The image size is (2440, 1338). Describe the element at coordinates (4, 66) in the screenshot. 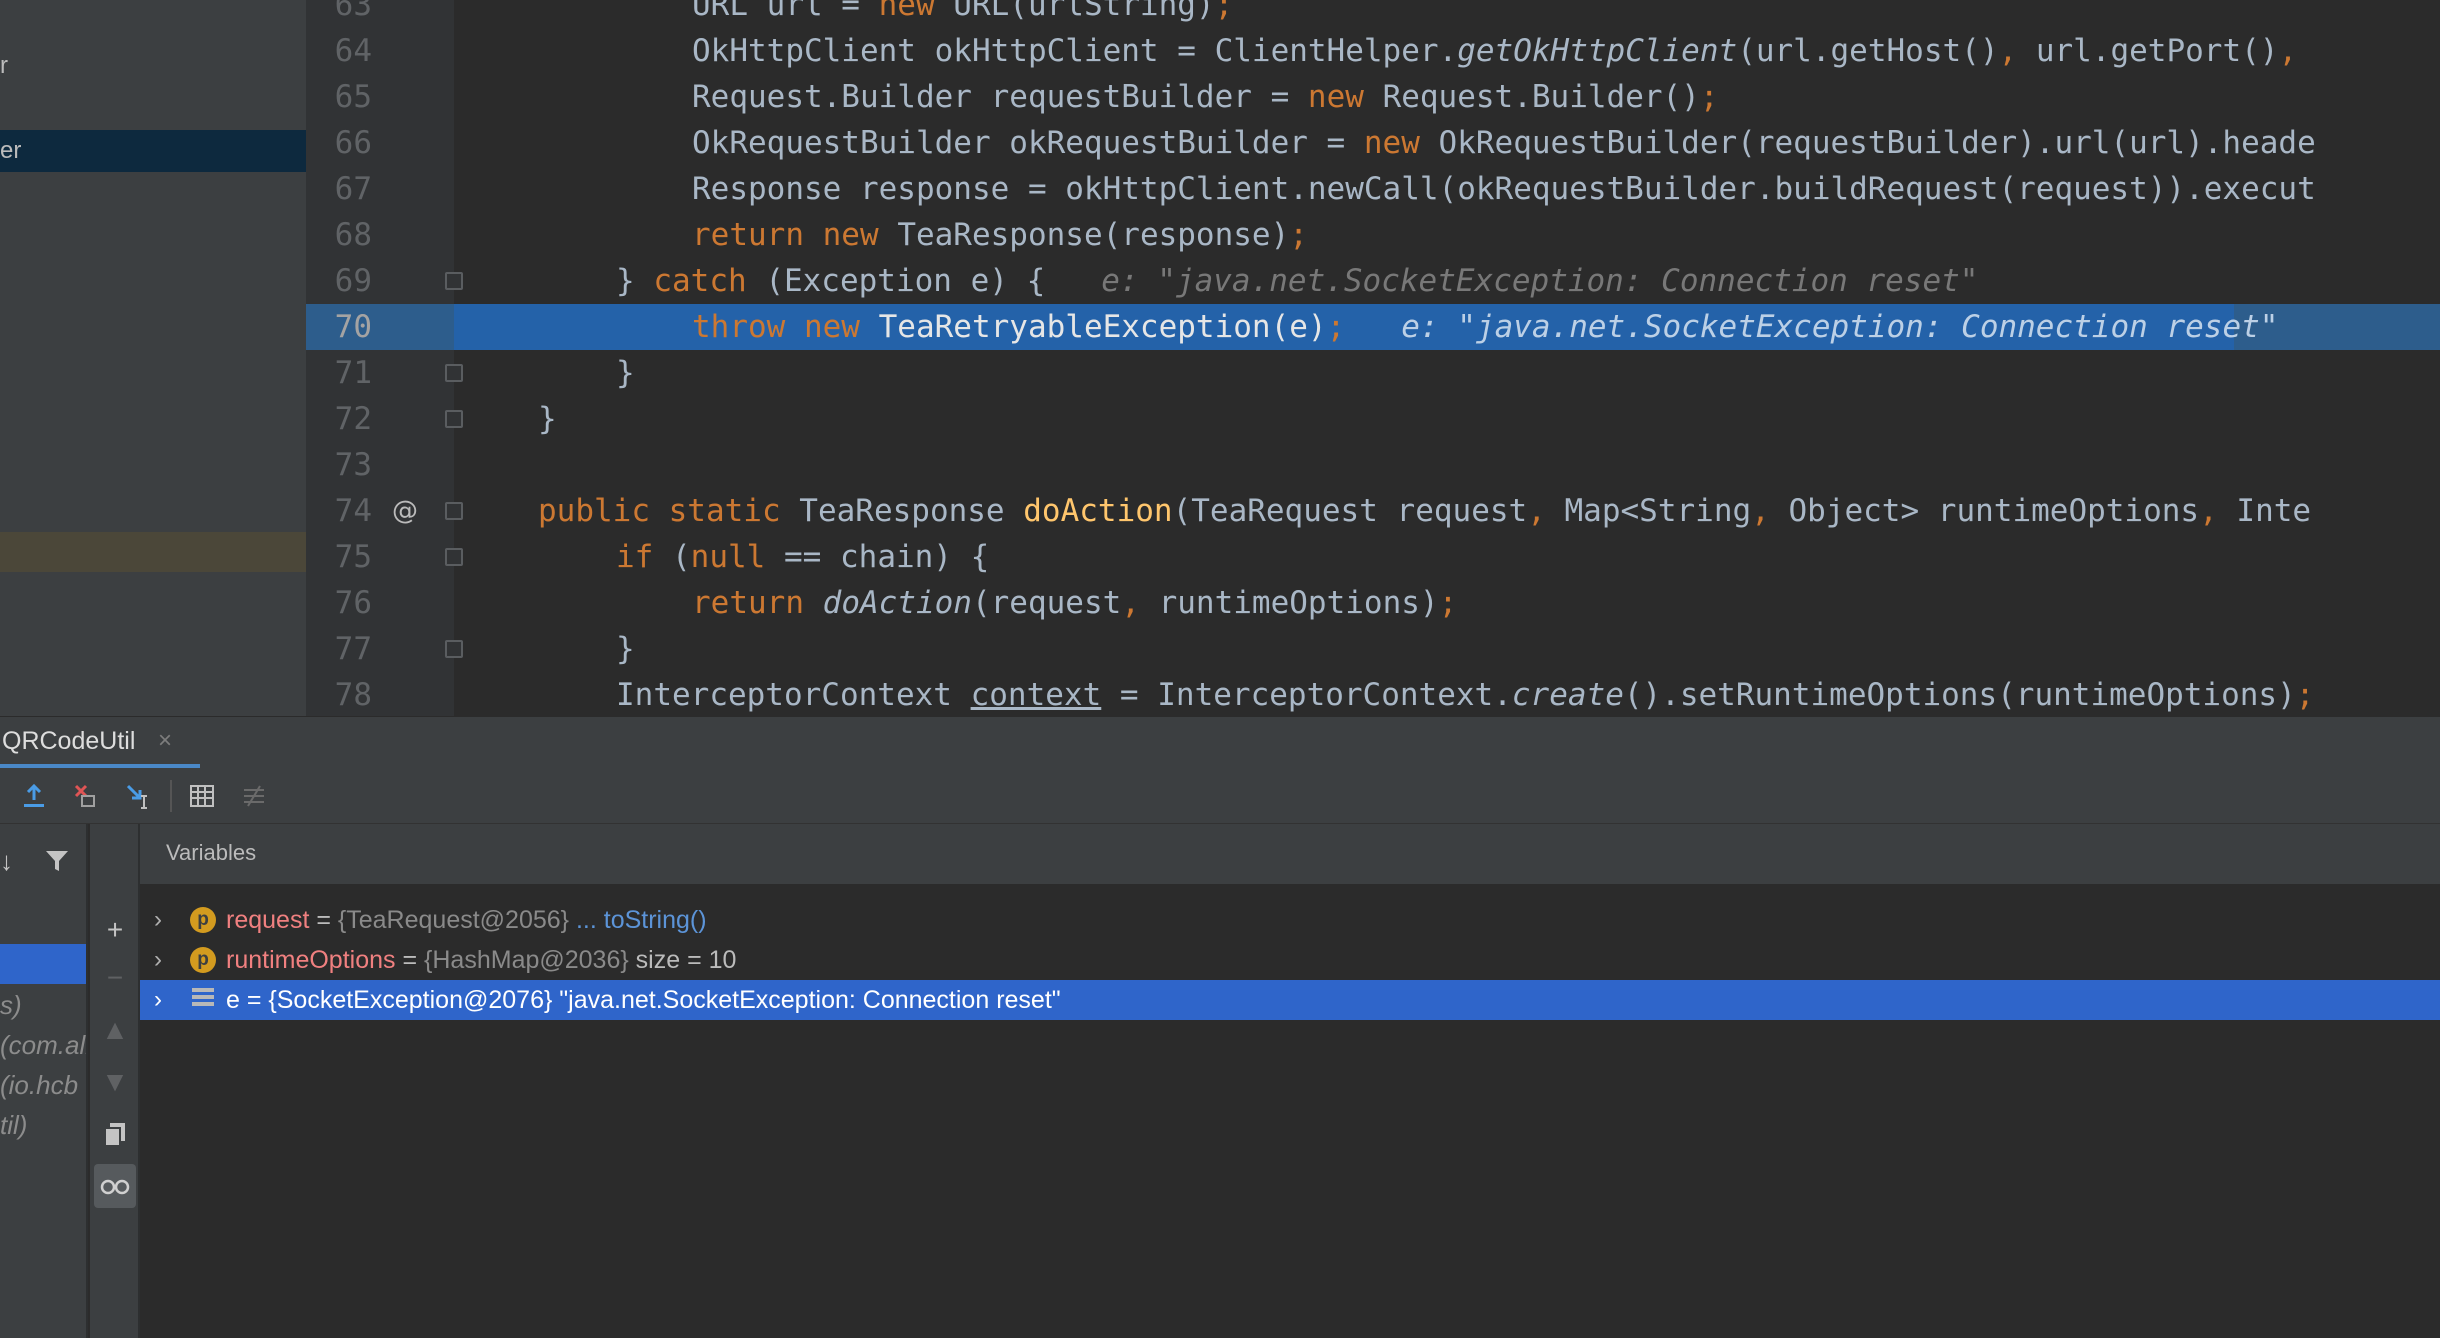

I see `project-tree-item: r` at that location.